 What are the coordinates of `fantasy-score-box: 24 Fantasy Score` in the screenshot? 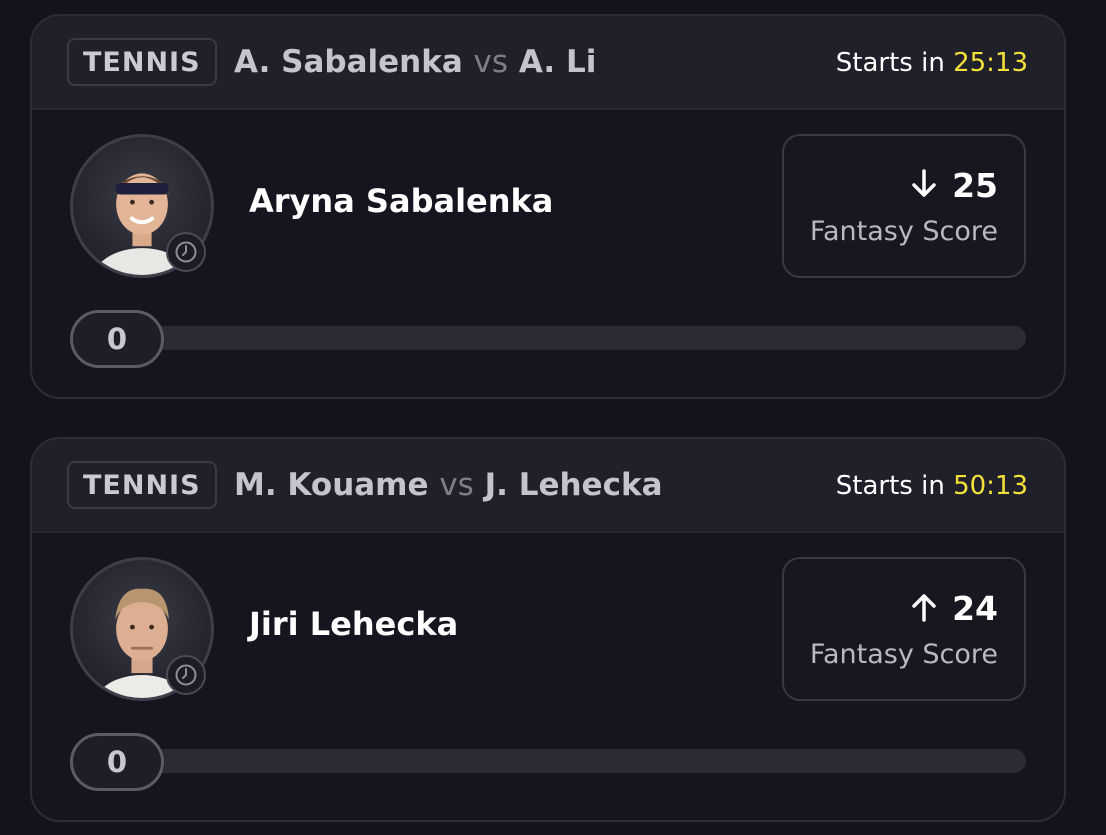 It's located at (904, 629).